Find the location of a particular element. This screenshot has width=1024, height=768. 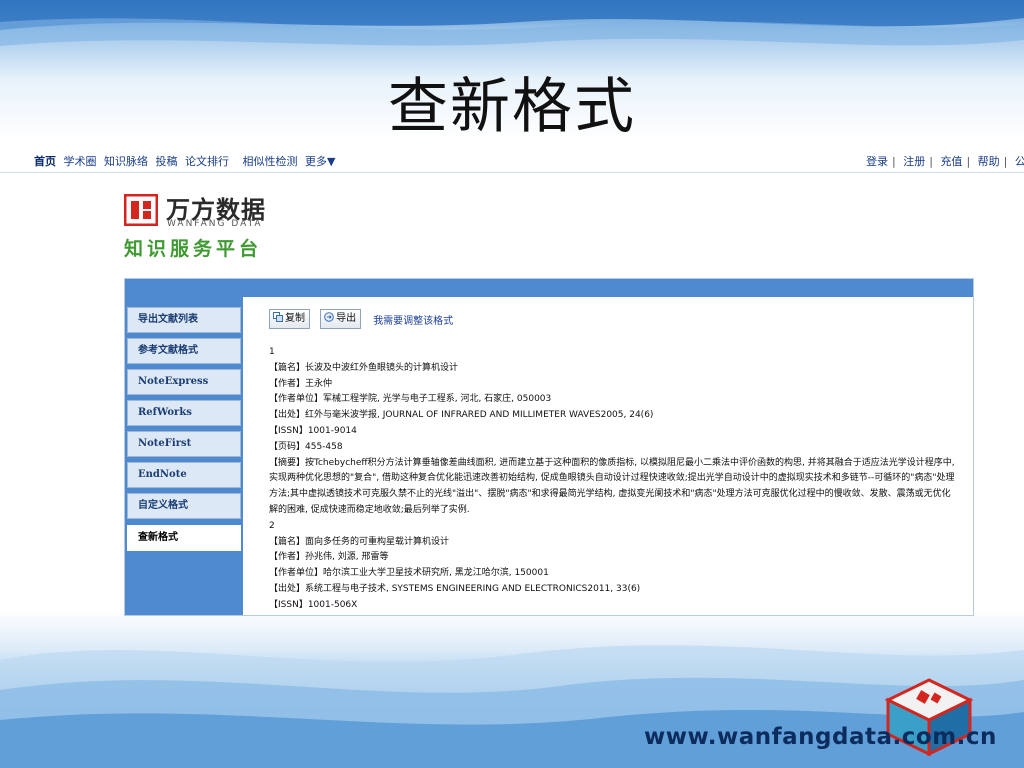

record-title: 【篇名】面向多任务的可重构星载计算机设计 is located at coordinates (359, 541).